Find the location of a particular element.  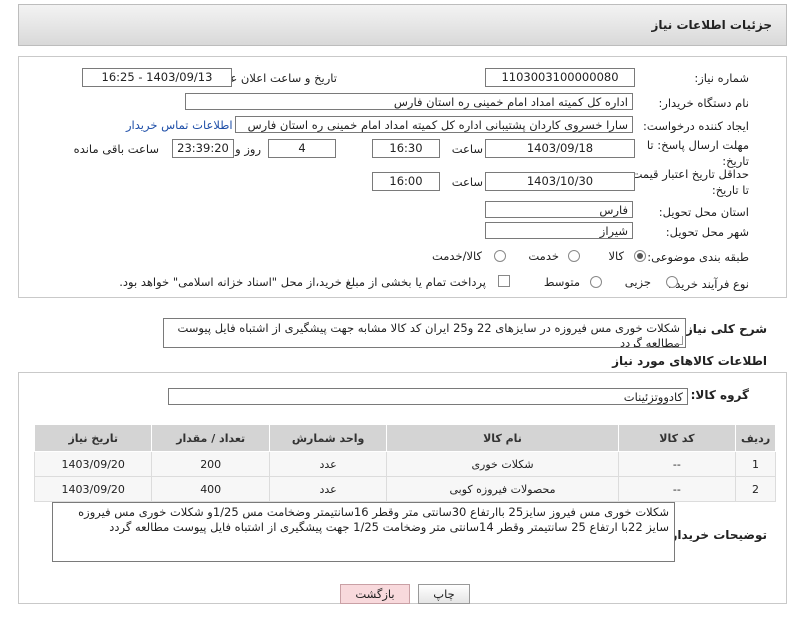

process-label: نوع فرآیند خرید : is located at coordinates (708, 284).